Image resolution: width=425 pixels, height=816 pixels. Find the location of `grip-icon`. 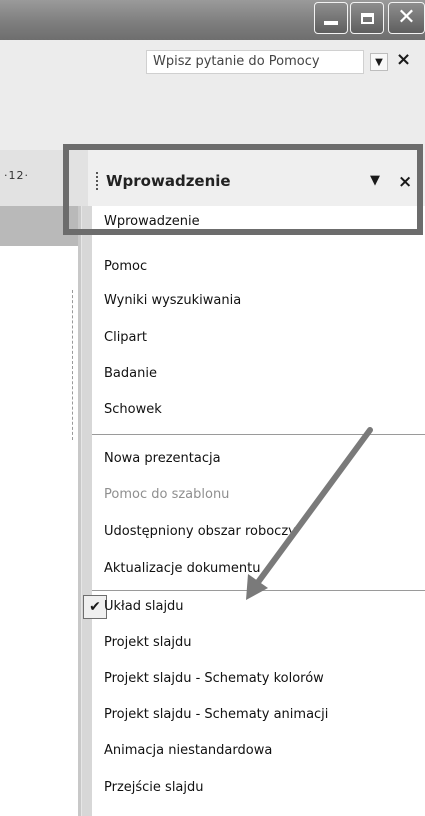

grip-icon is located at coordinates (98, 181).